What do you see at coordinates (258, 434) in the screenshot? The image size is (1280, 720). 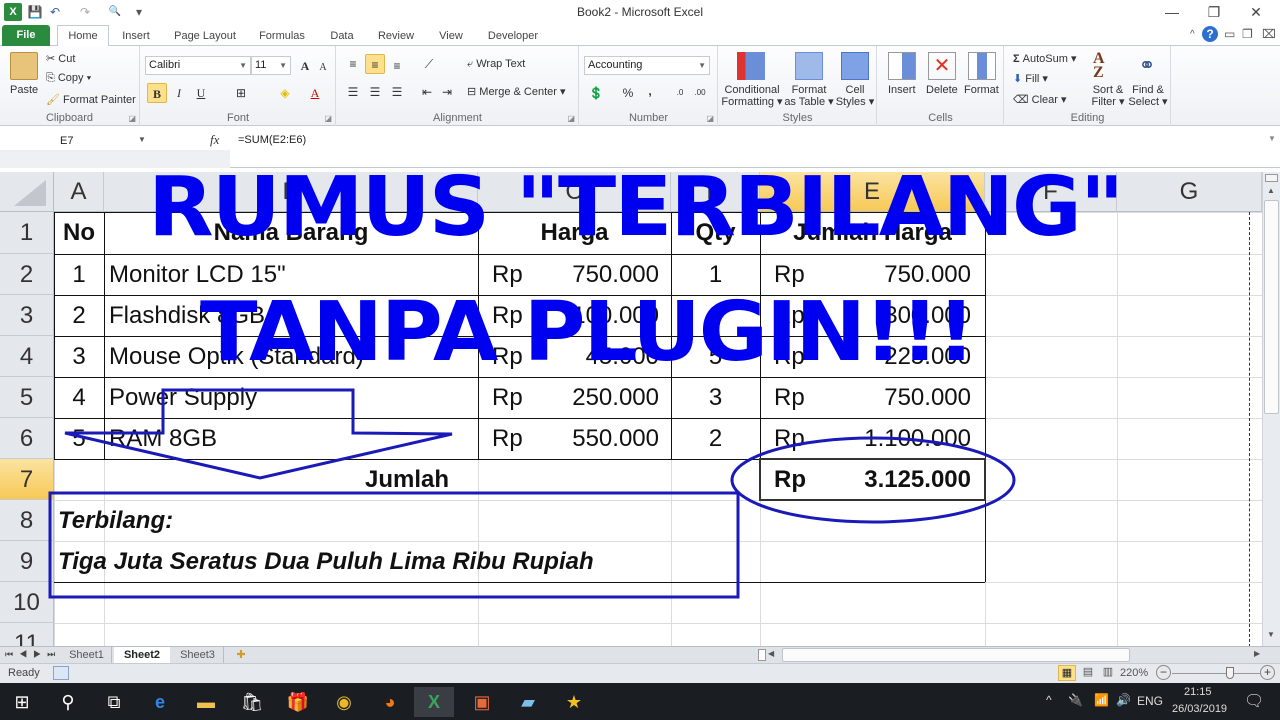 I see `down-arrow-annotation` at bounding box center [258, 434].